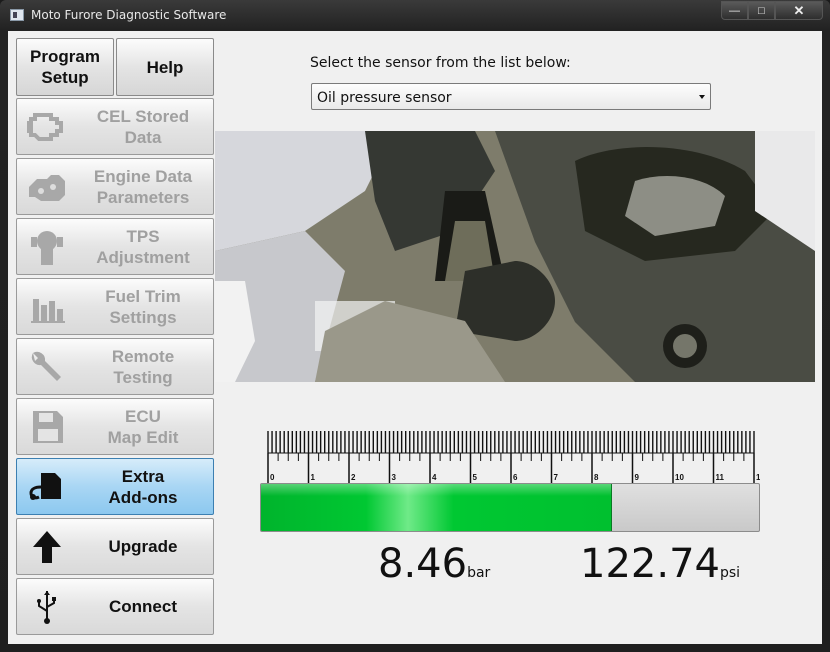 The image size is (830, 652). I want to click on program-setup-button: Program Setup, so click(65, 67).